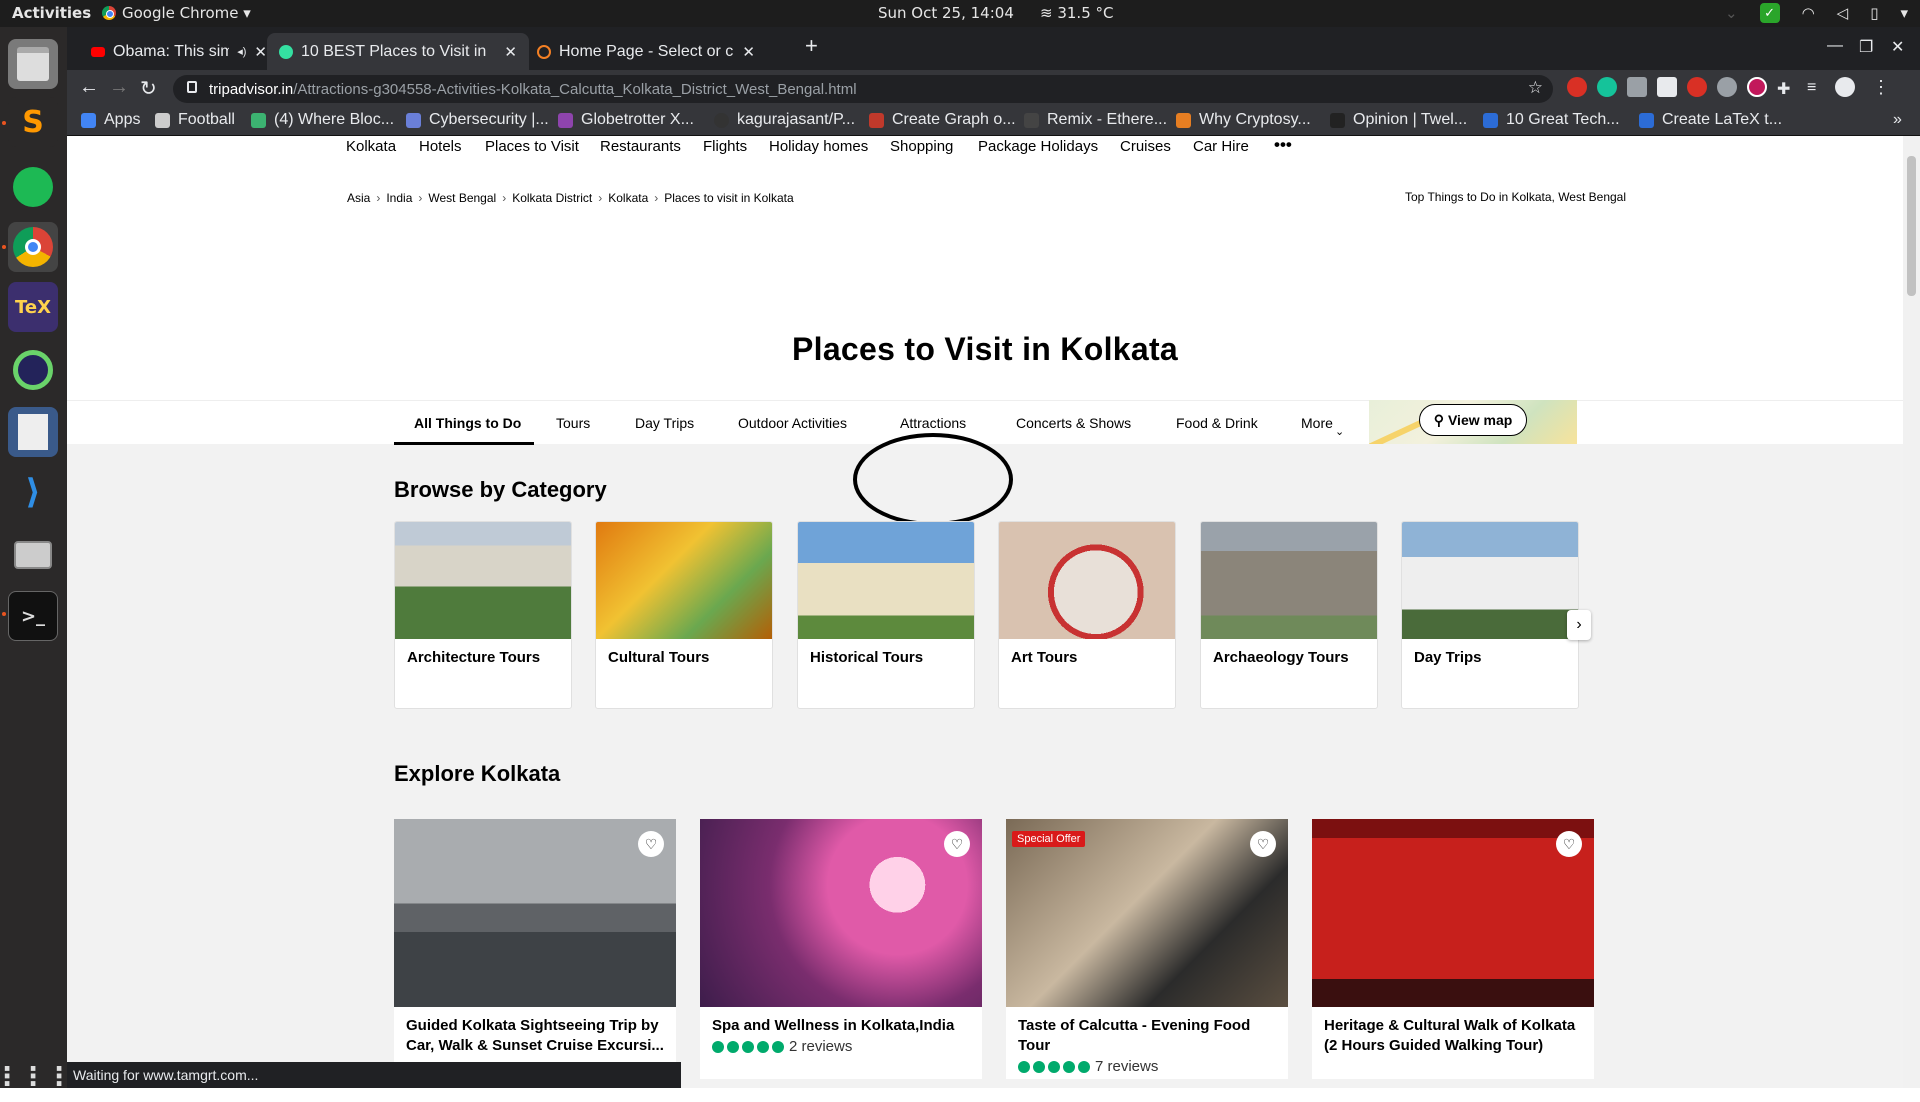 The height and width of the screenshot is (1102, 1920). What do you see at coordinates (818, 146) in the screenshot?
I see `subnav-holiday-homes: Holiday homes` at bounding box center [818, 146].